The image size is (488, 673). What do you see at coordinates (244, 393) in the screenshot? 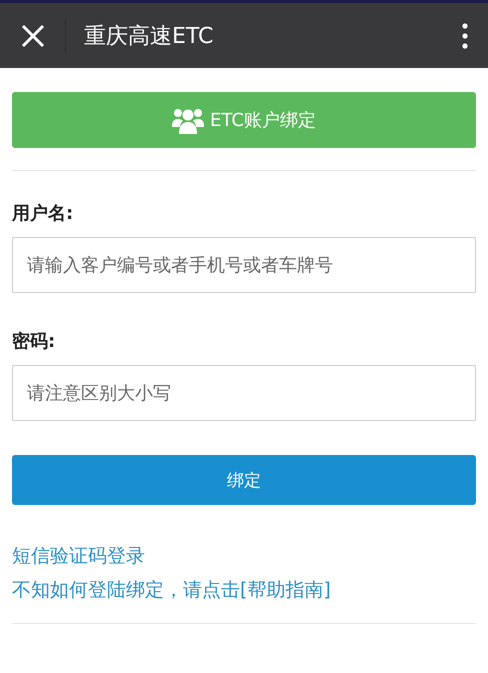
I see `input-field: 请注意区别大小写` at bounding box center [244, 393].